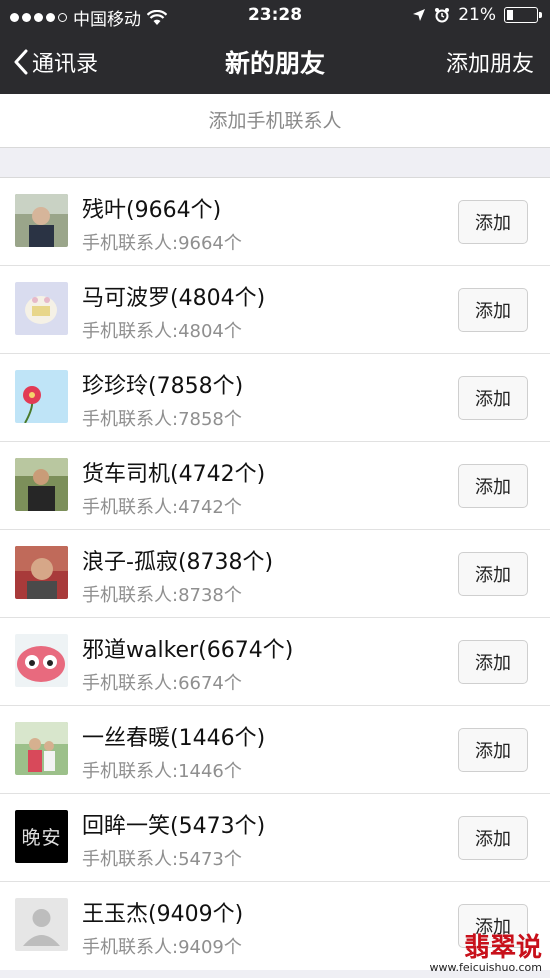  What do you see at coordinates (485, 967) in the screenshot?
I see `watermark-url: www.feicuishuo.com` at bounding box center [485, 967].